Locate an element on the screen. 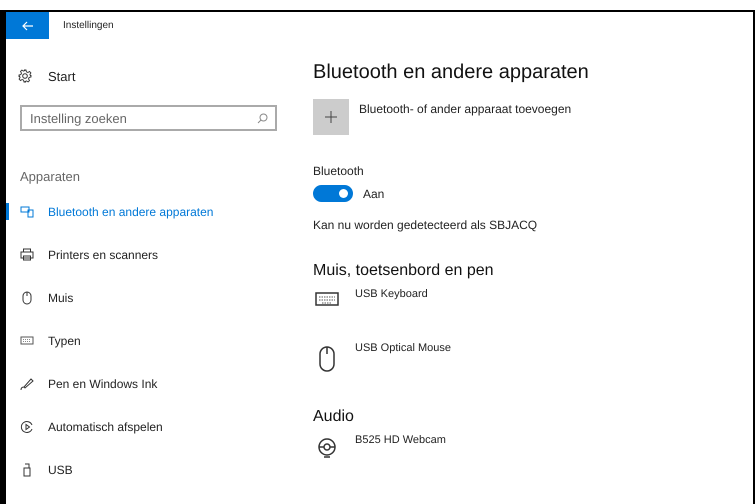 This screenshot has width=755, height=504. add-device-button is located at coordinates (331, 117).